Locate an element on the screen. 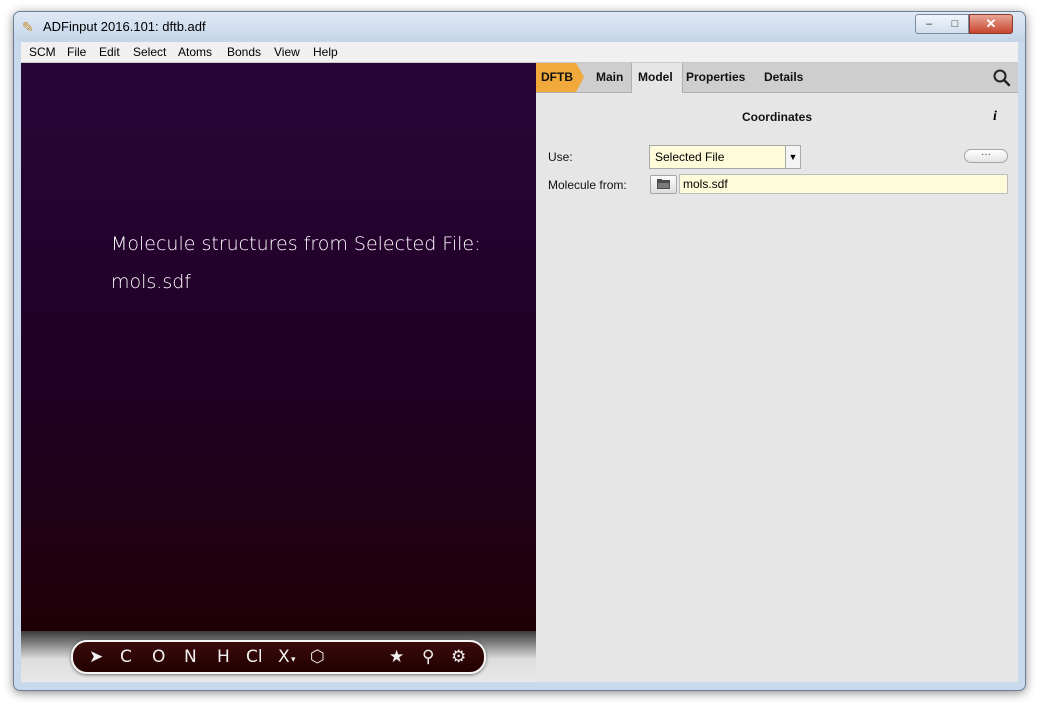 The width and height of the screenshot is (1042, 709). menu-bonds: Bonds is located at coordinates (244, 52).